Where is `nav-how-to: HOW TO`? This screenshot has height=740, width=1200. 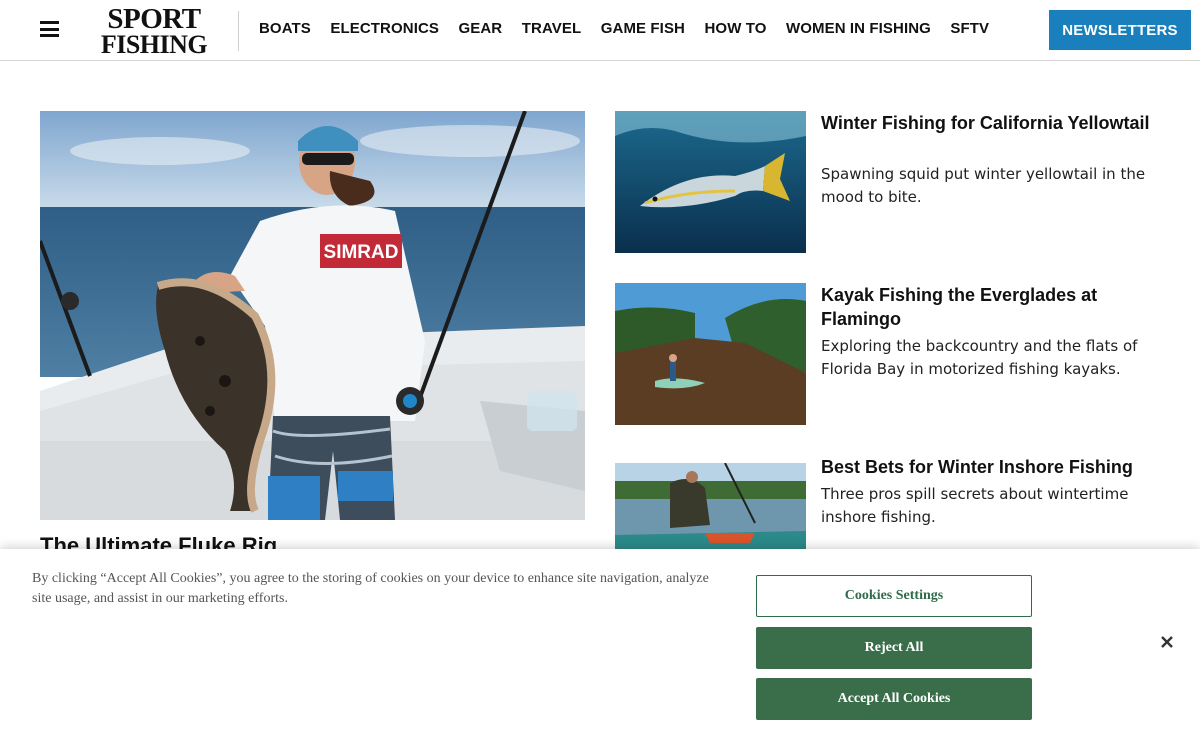
nav-how-to: HOW TO is located at coordinates (736, 28).